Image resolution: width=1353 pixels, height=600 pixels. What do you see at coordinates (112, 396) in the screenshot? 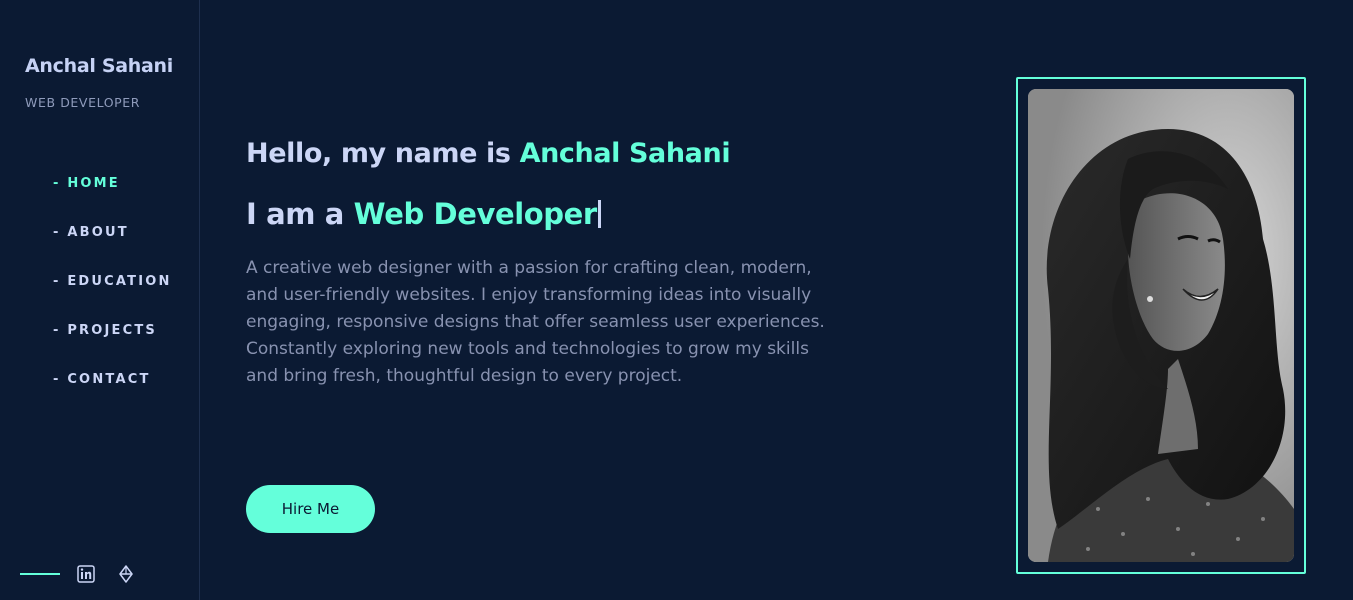
I see `nav-item-contact: - CONTACT` at bounding box center [112, 396].